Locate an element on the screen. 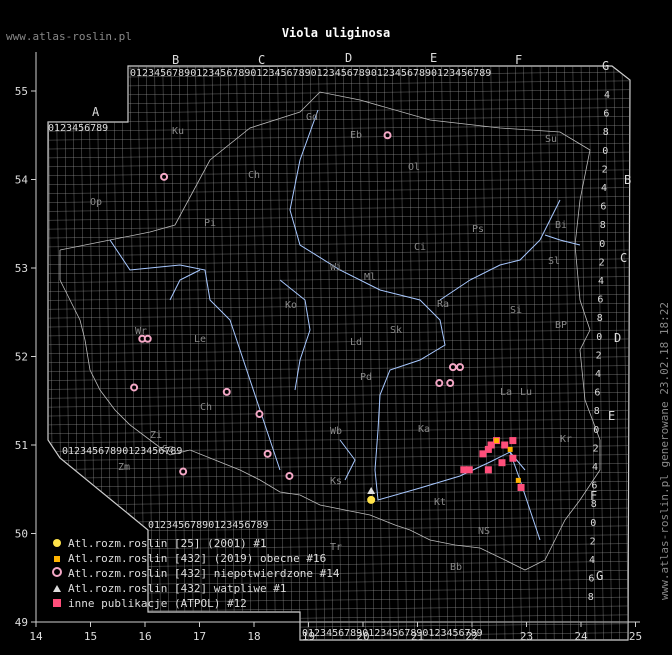  atpol-column-letter: G is located at coordinates (605, 66).